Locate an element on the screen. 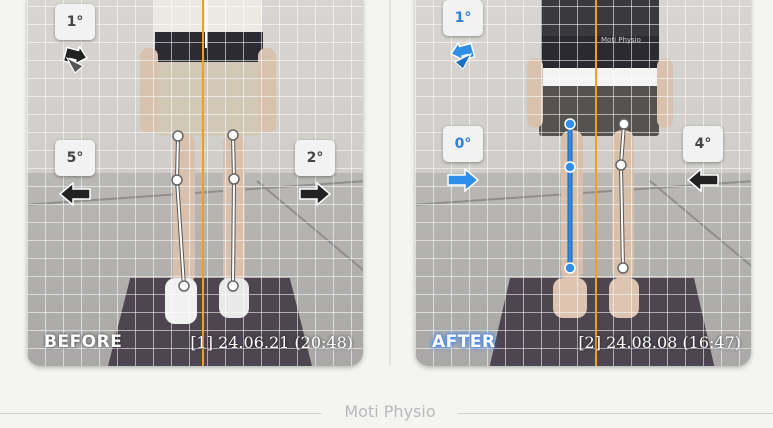  after-timestamp: [2] 24.08.08 (16:47) is located at coordinates (659, 342).